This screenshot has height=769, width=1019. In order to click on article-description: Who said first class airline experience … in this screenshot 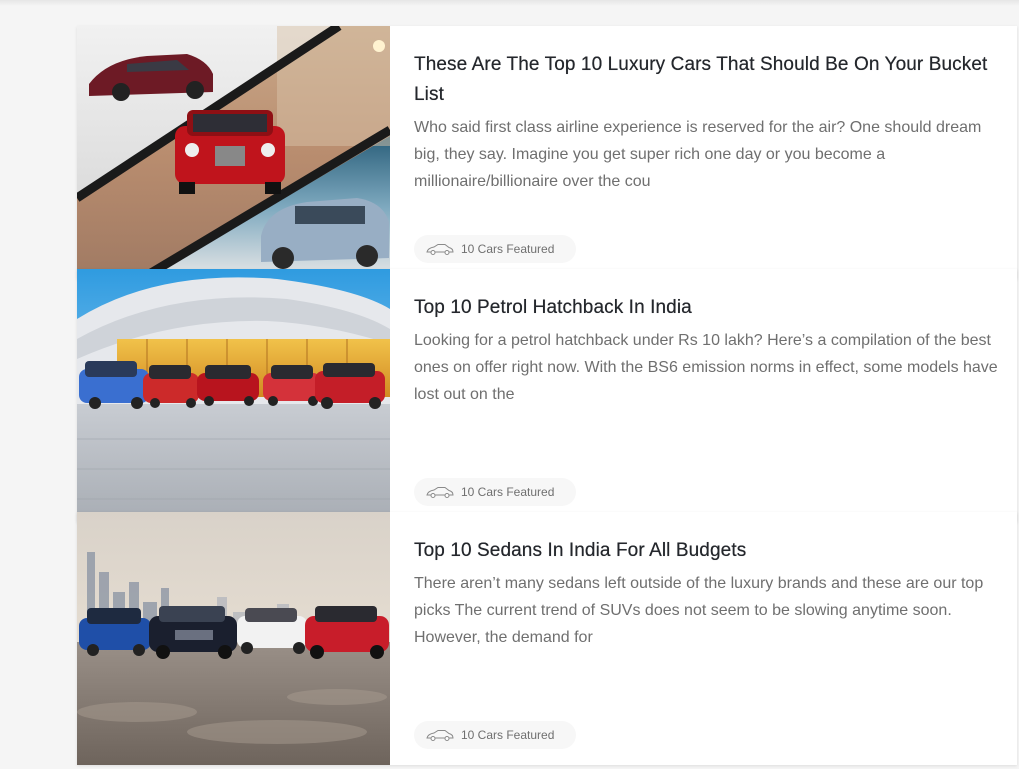, I will do `click(698, 154)`.